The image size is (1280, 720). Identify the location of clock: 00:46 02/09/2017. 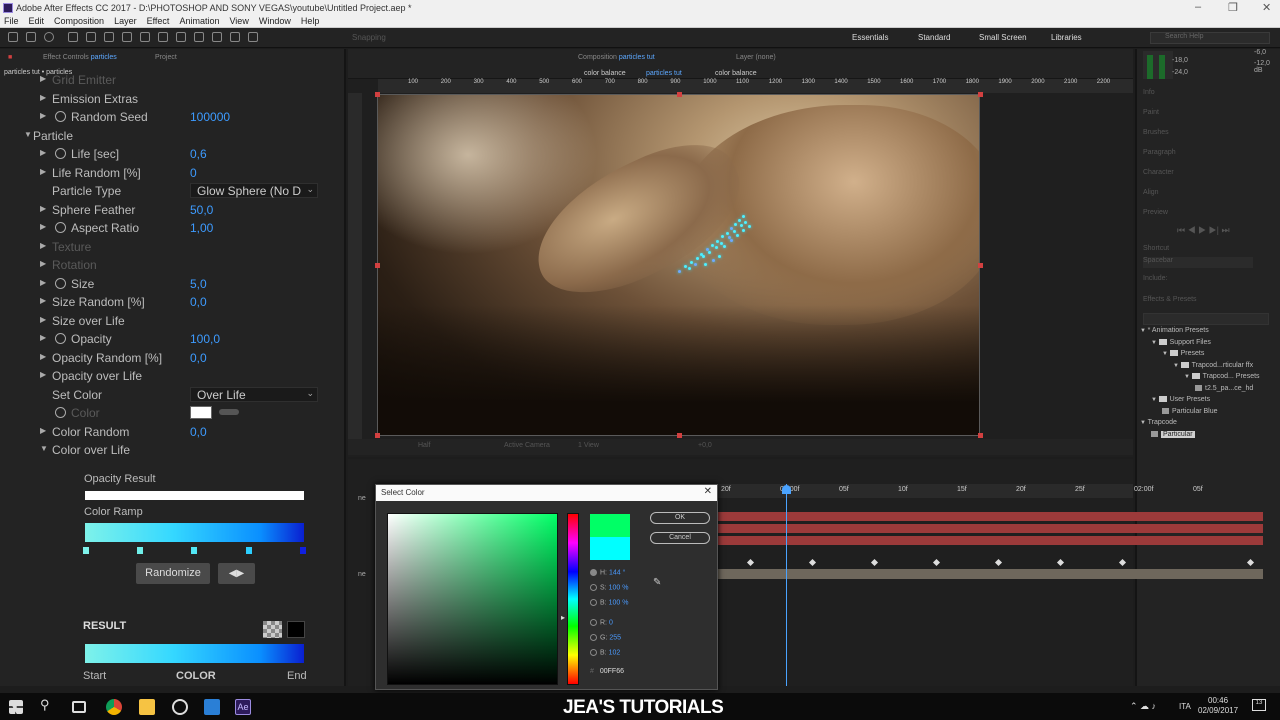
(1218, 706).